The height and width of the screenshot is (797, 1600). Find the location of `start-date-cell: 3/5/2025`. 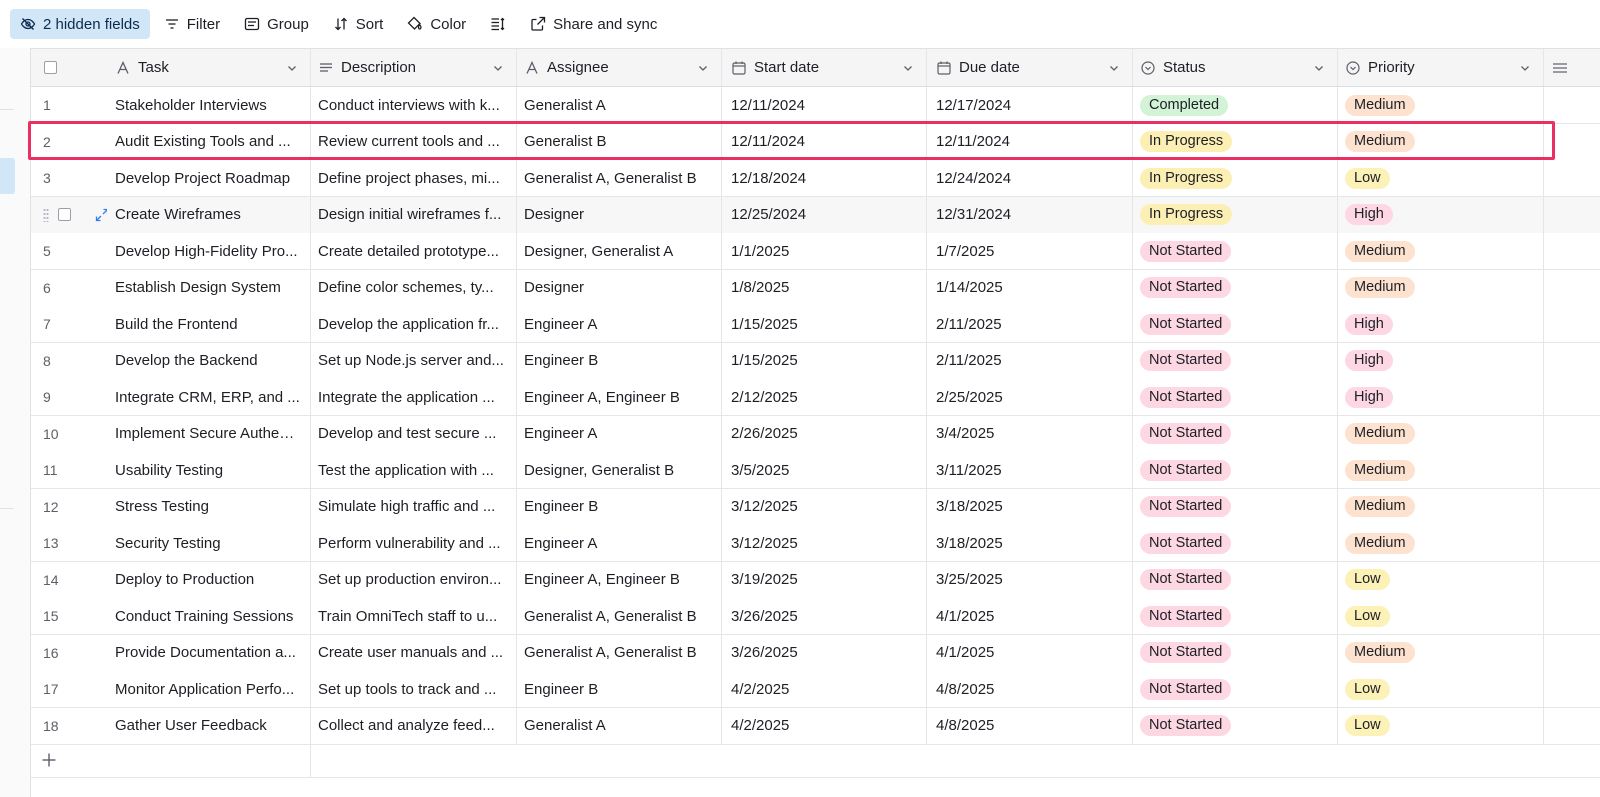

start-date-cell: 3/5/2025 is located at coordinates (824, 470).